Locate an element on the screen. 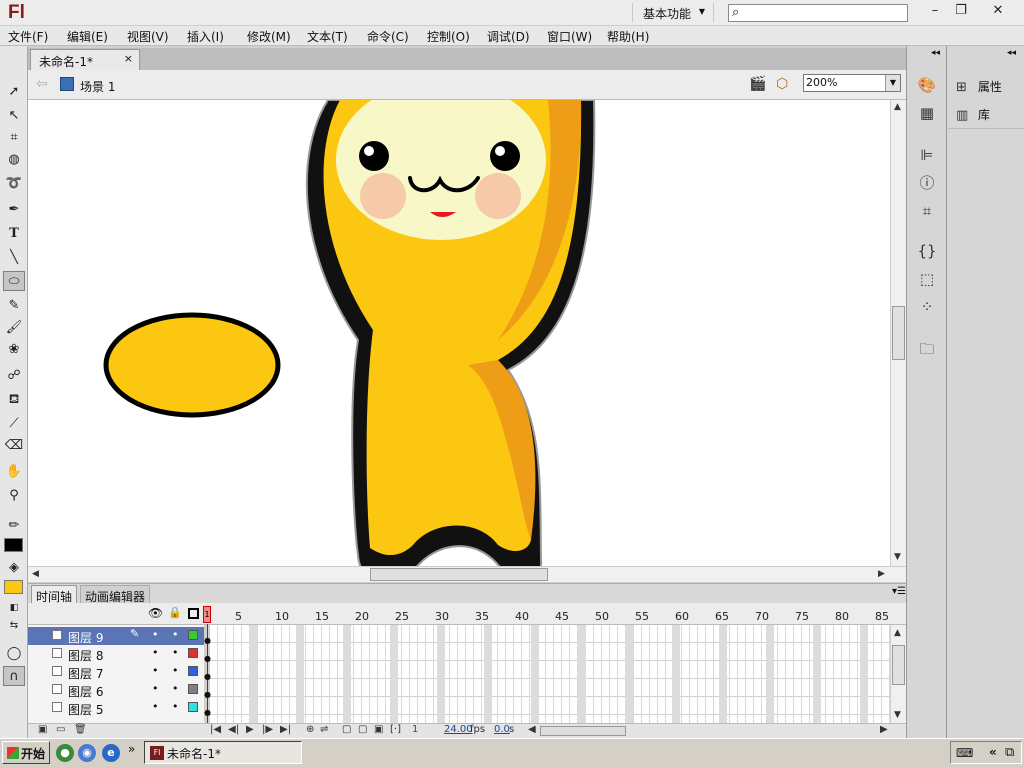 The image size is (1024, 768). chevron-down-icon: ▼ is located at coordinates (892, 83).